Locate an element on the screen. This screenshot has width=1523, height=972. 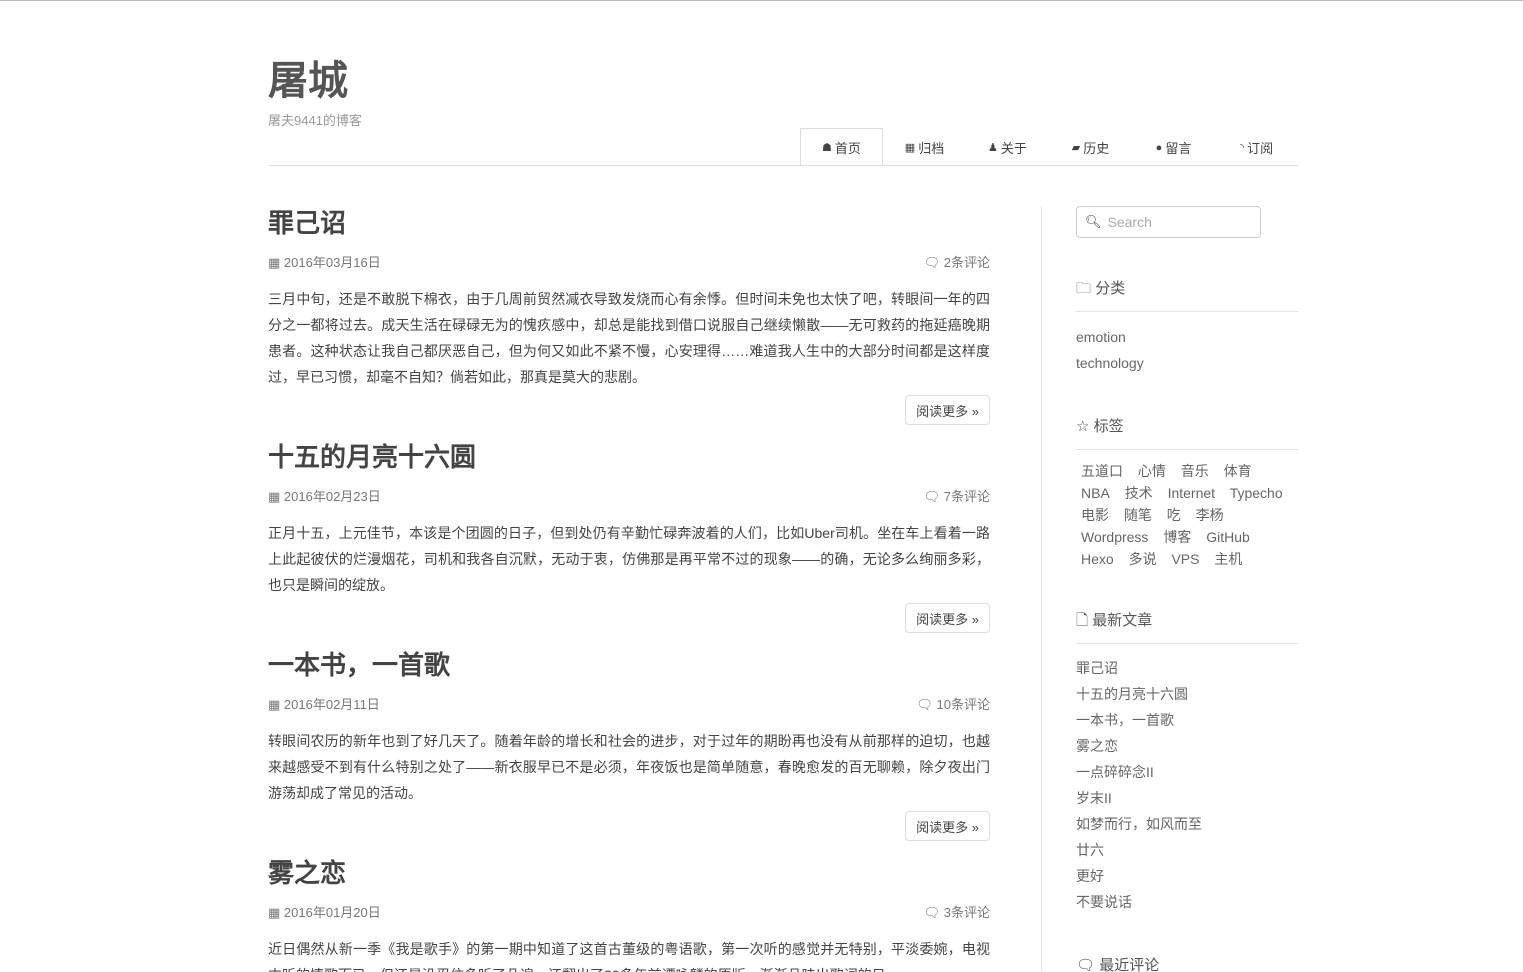
nav-item-3: ▰ 历史 is located at coordinates (1090, 147).